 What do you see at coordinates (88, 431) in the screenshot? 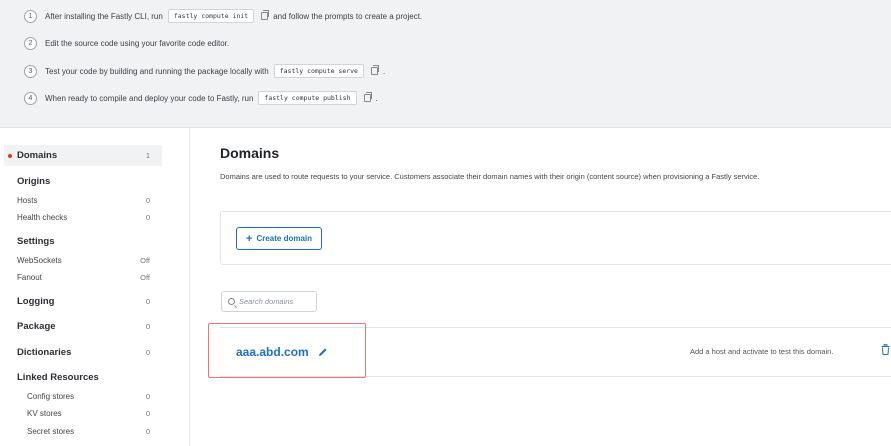
I see `sidebar-item-secret-stores: Secret stores 0` at bounding box center [88, 431].